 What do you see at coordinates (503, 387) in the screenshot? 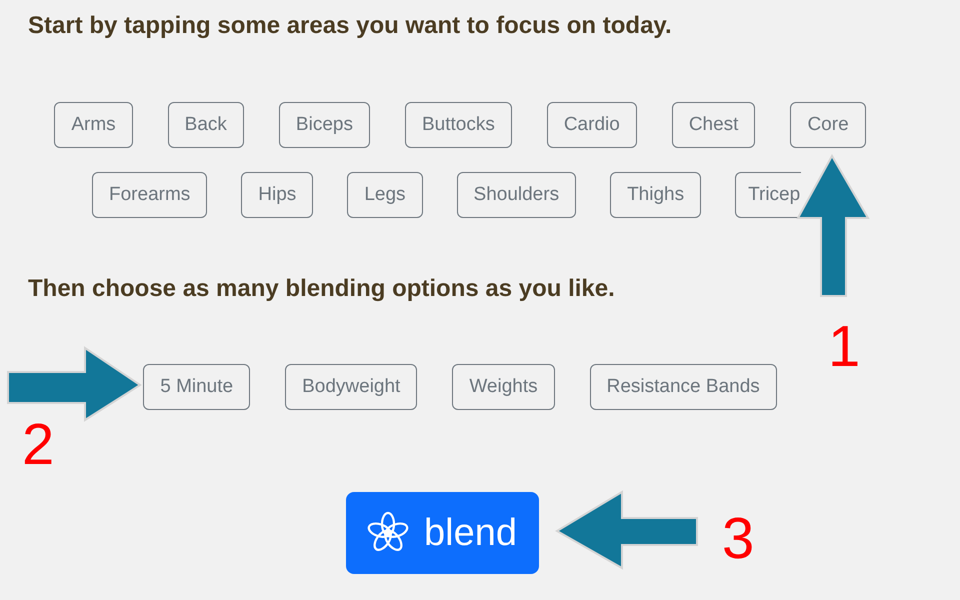
I see `option-button: Weights` at bounding box center [503, 387].